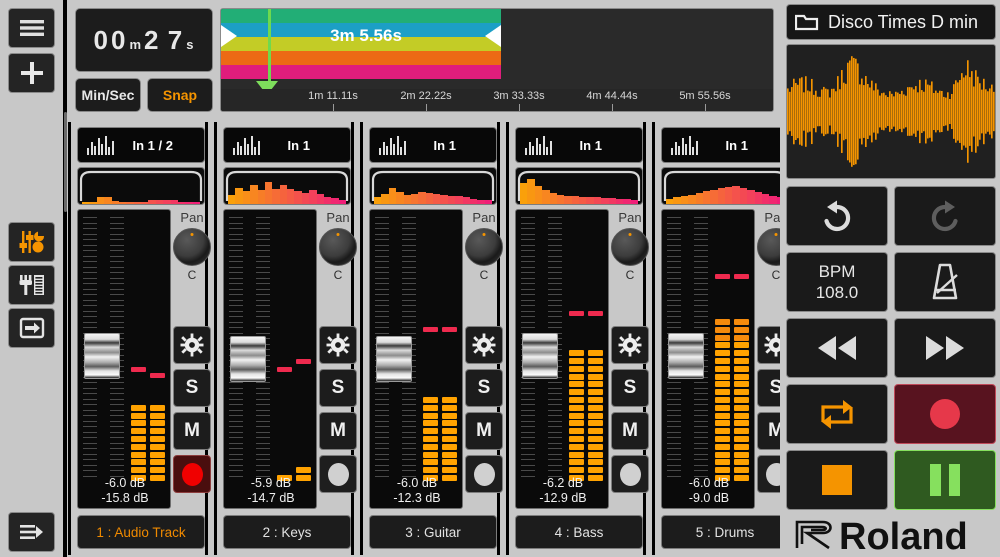  I want to click on play-pause-button, so click(945, 480).